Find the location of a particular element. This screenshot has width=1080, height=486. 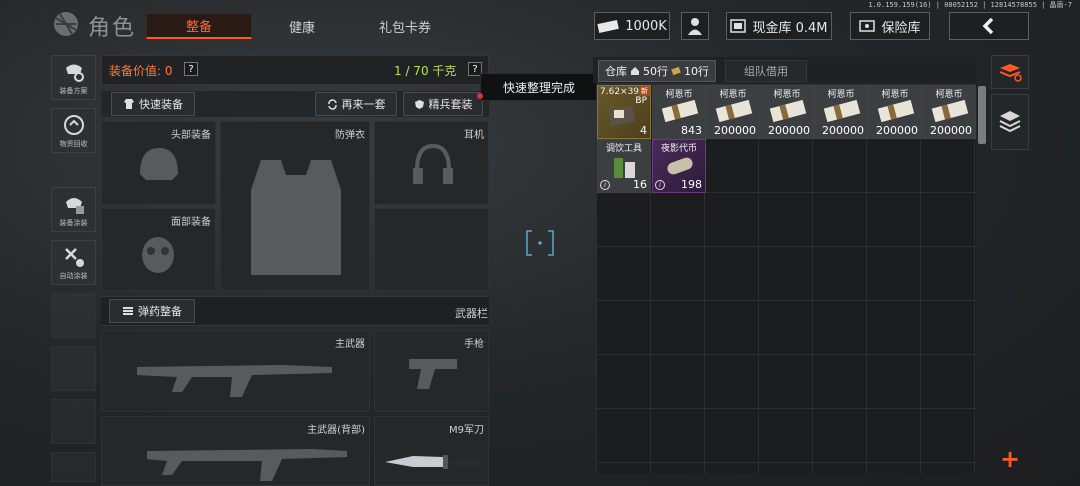

warehouse-scrollbar is located at coordinates (982, 115).